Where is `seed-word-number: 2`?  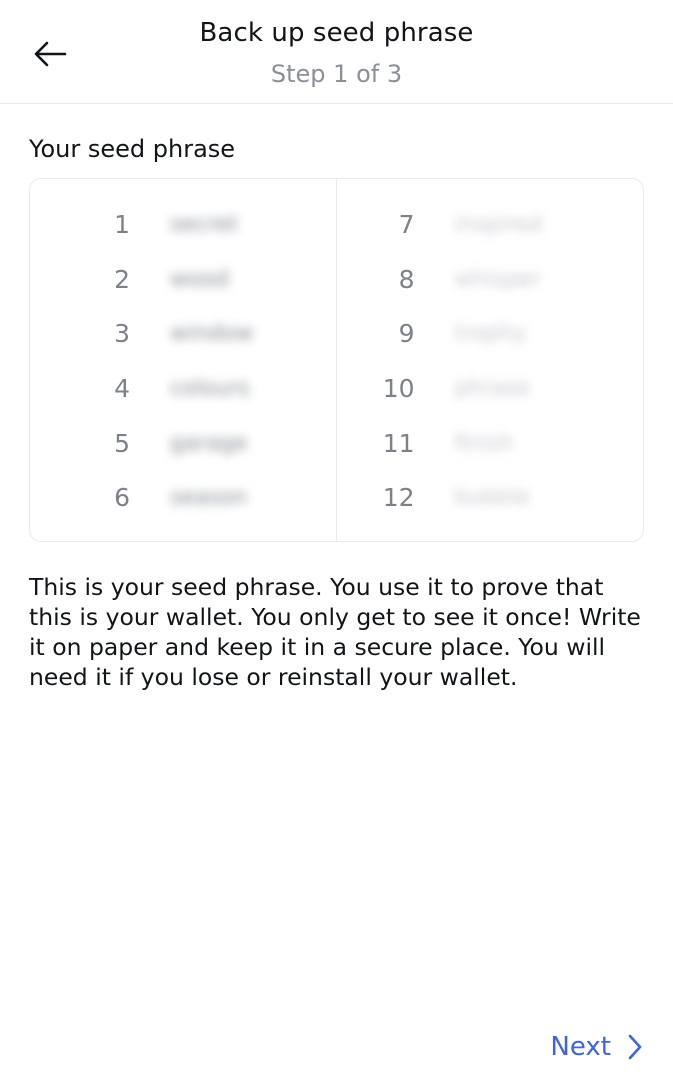 seed-word-number: 2 is located at coordinates (122, 279).